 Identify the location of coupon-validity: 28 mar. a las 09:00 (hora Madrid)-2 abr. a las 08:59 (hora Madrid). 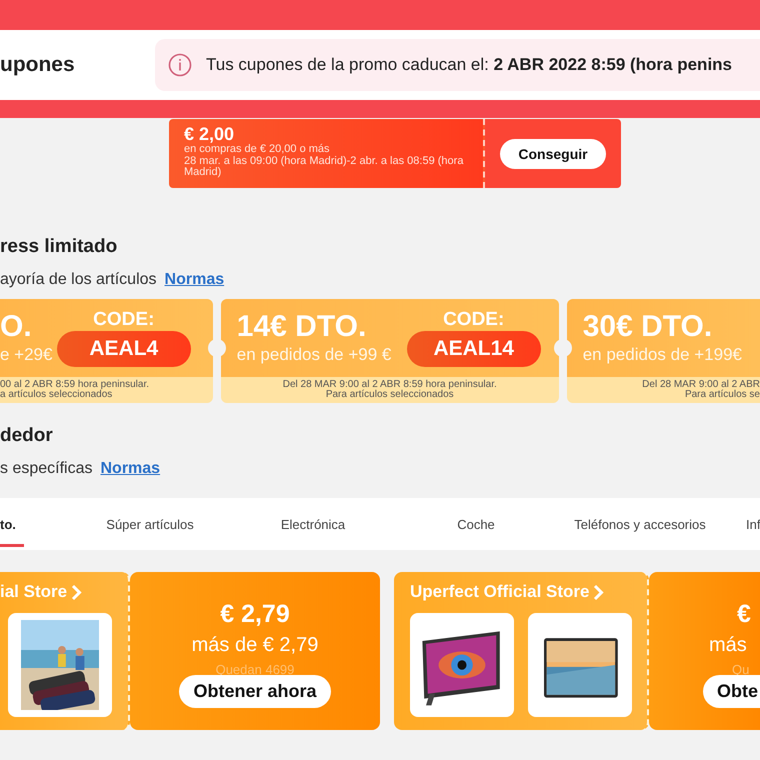
(324, 167).